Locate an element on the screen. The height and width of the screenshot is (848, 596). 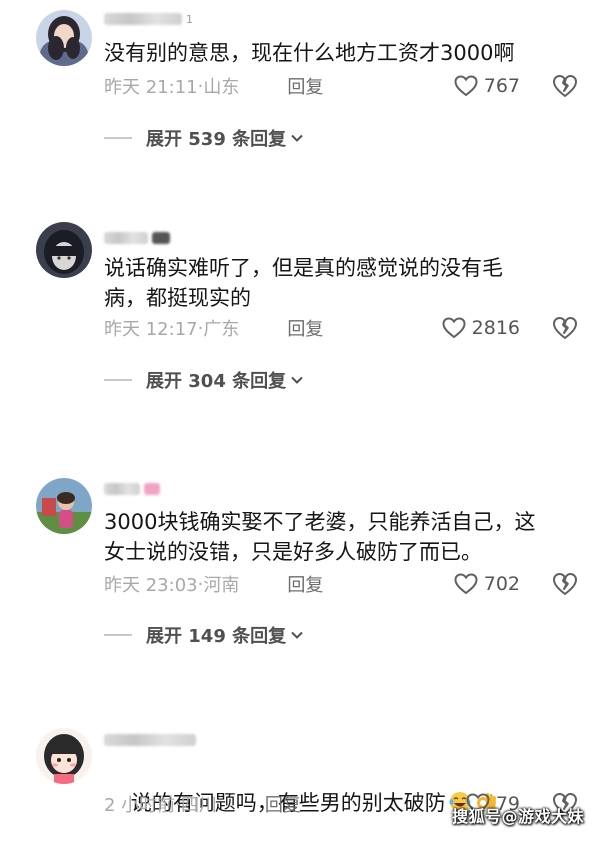
comment-meta: 昨天 12:17 · 广东 回复 is located at coordinates (213, 328).